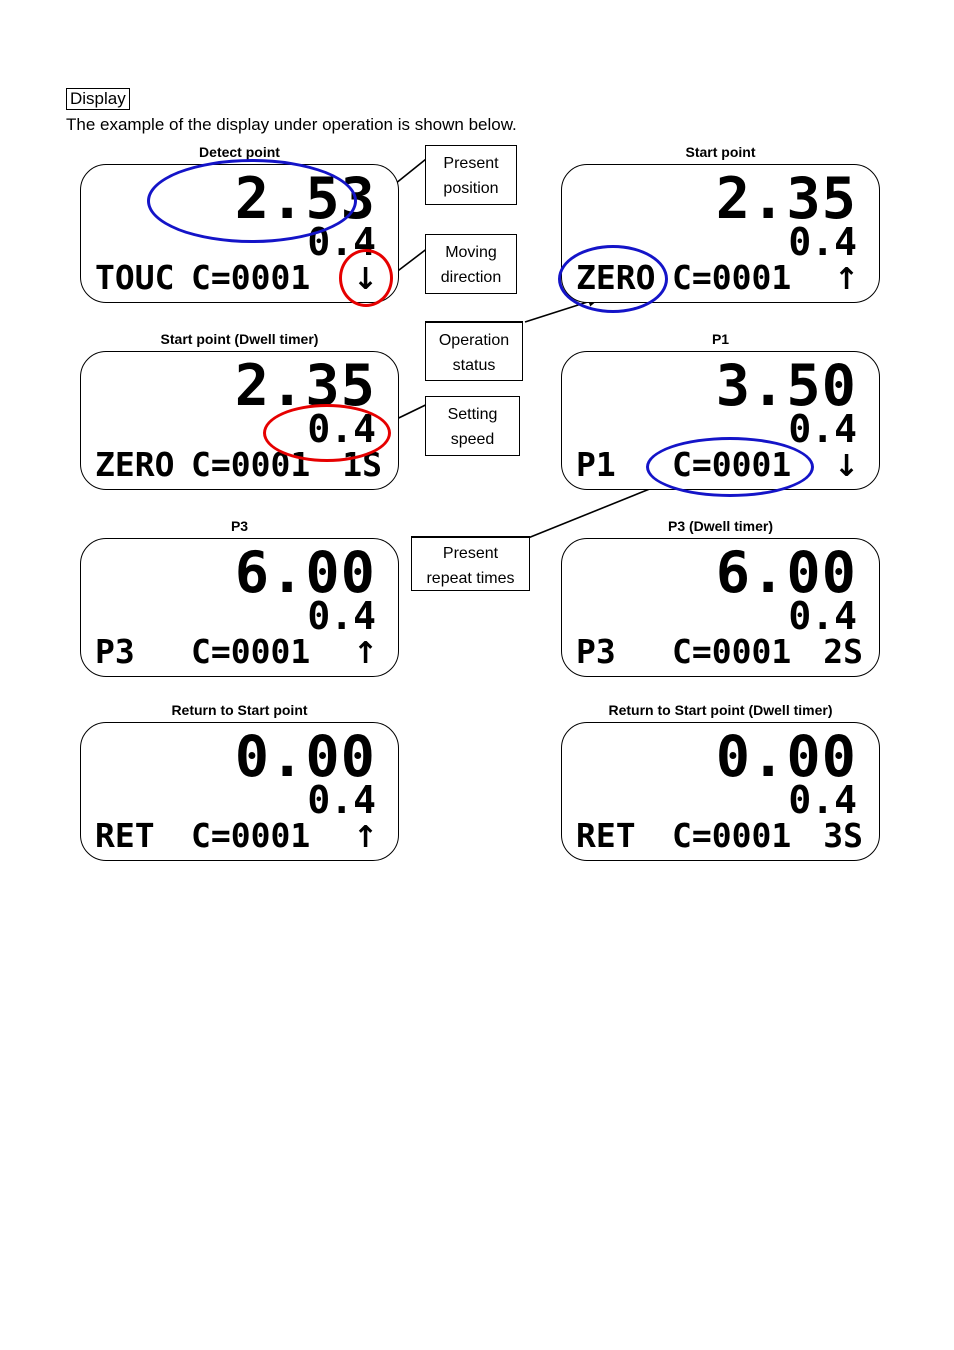 The height and width of the screenshot is (1350, 954). What do you see at coordinates (474, 340) in the screenshot?
I see `callout-line-1: Operation` at bounding box center [474, 340].